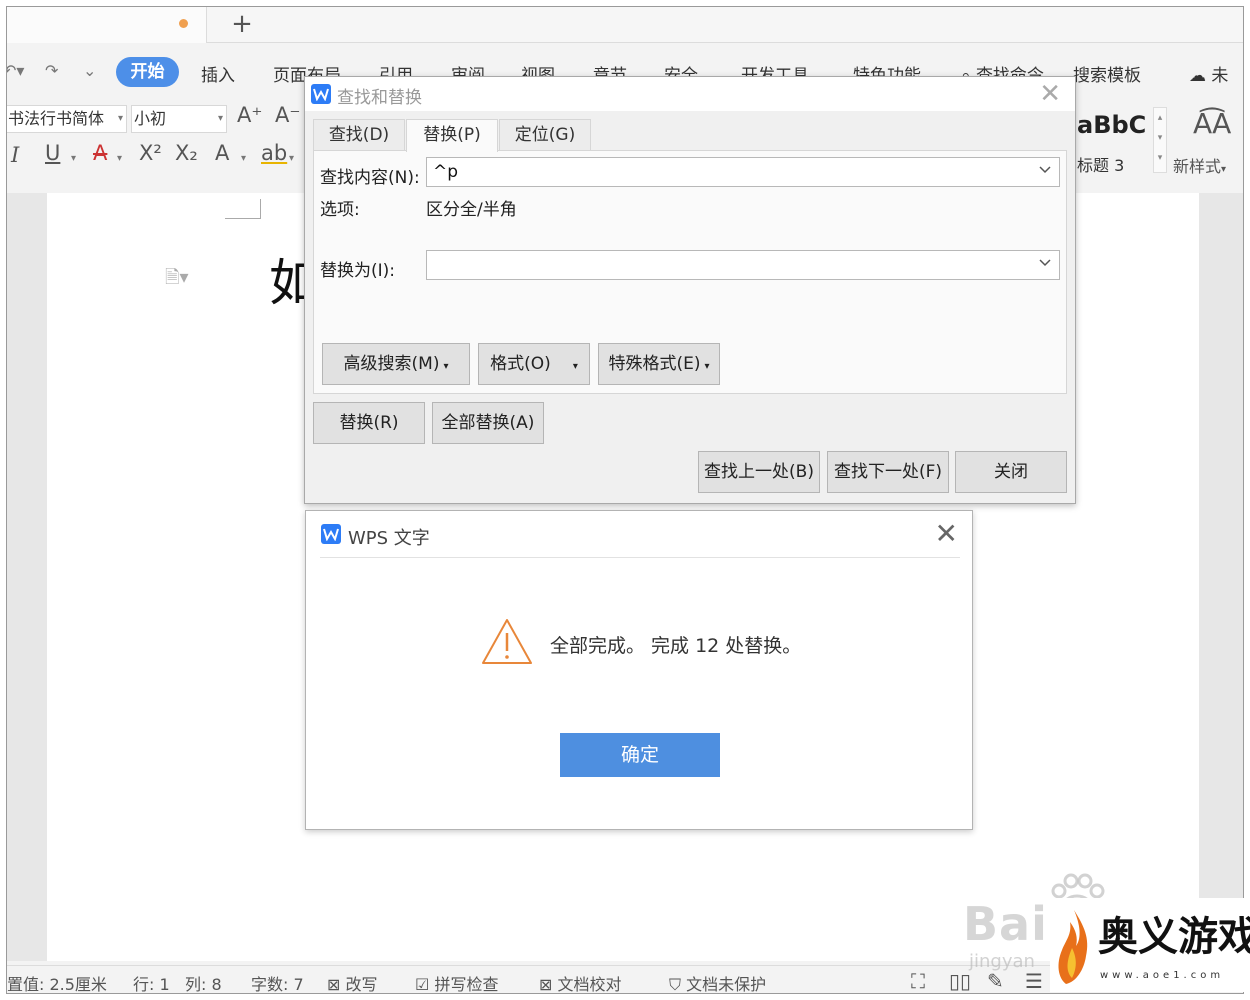 The image size is (1250, 1000). Describe the element at coordinates (918, 981) in the screenshot. I see `fullscreen-icon: ⛶` at that location.